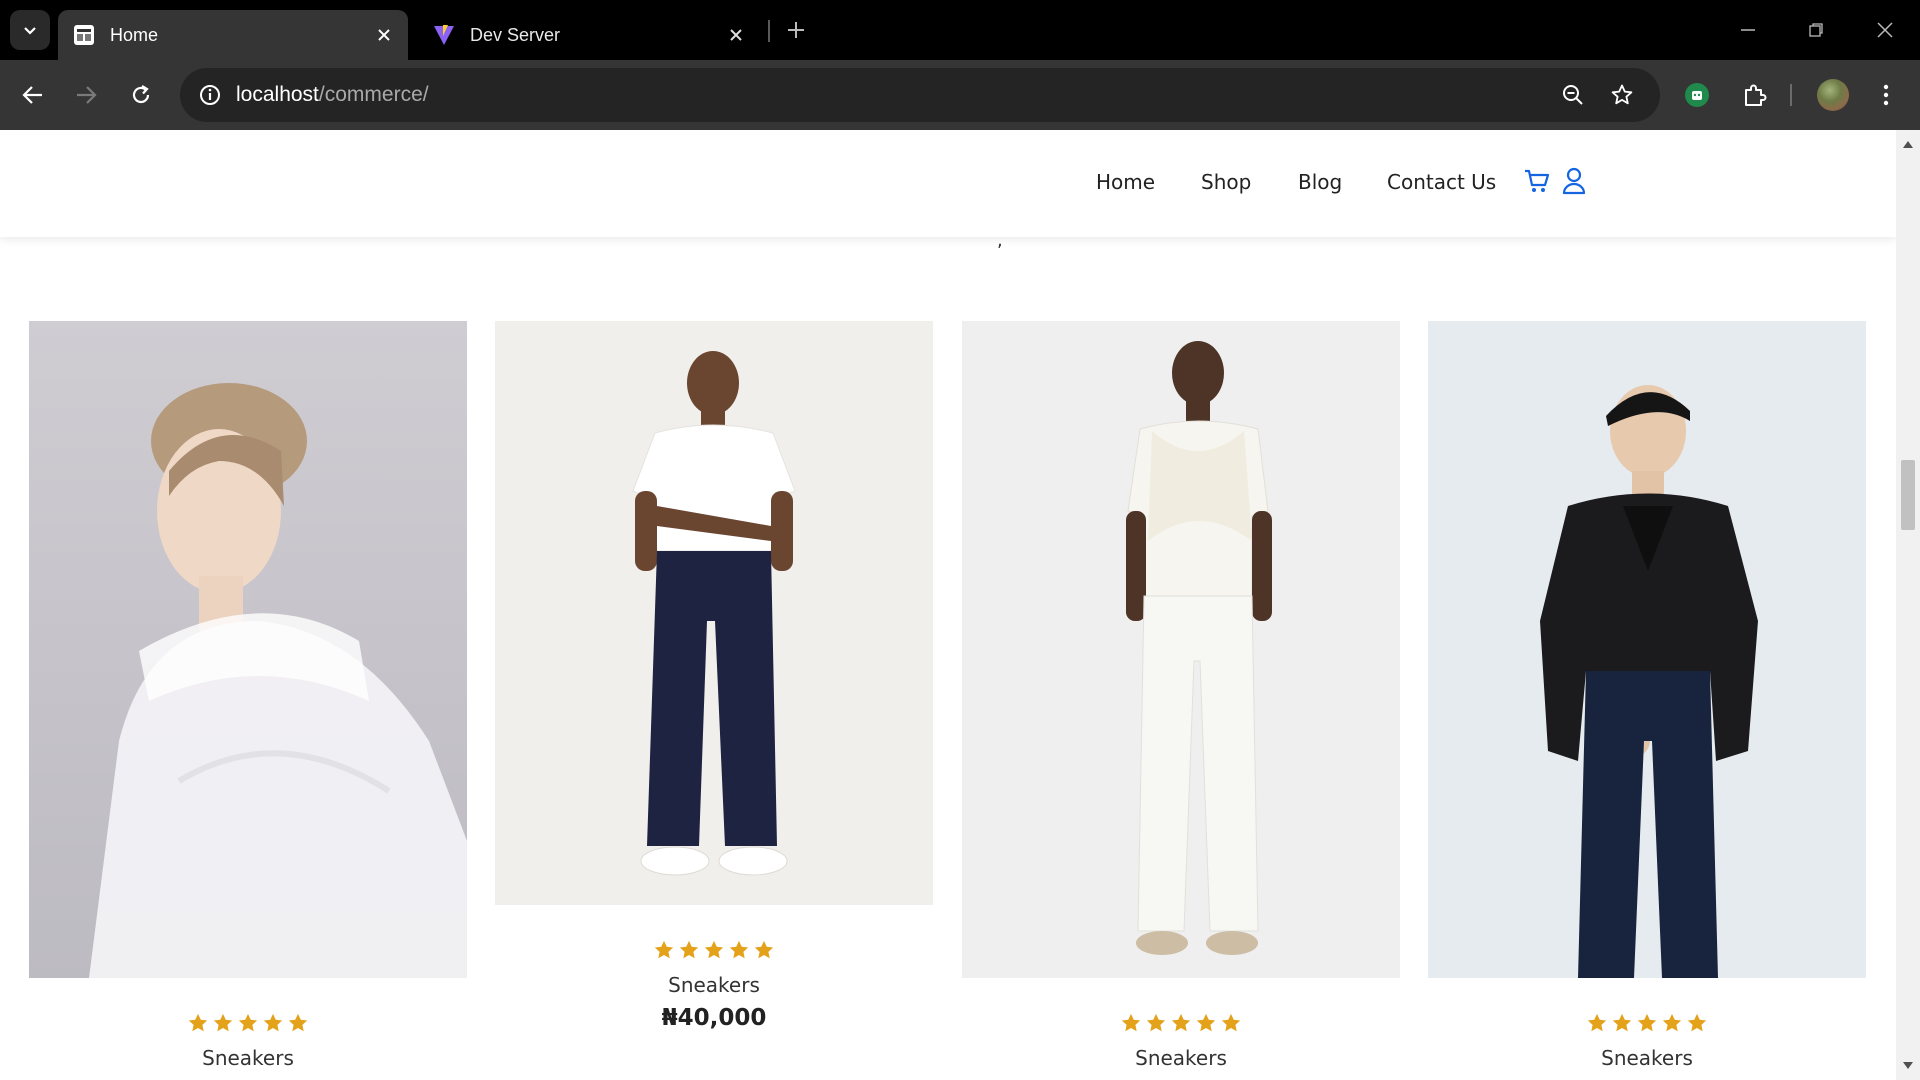  What do you see at coordinates (277, 94) in the screenshot?
I see `url-host: localhost` at bounding box center [277, 94].